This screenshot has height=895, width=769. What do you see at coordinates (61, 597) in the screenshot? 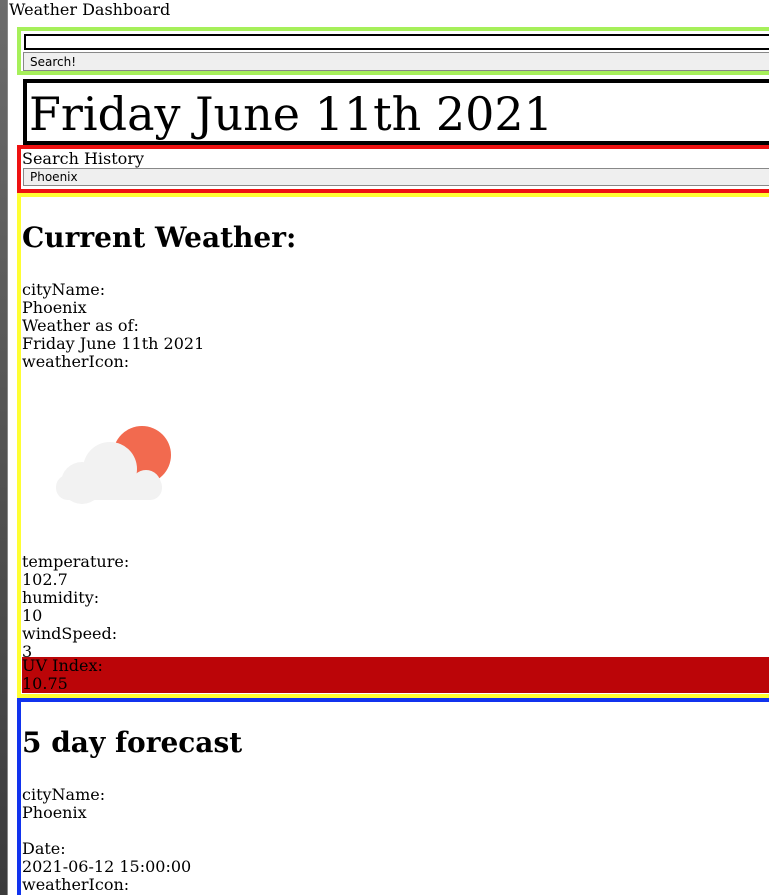
I see `humidity-label: humidity:` at bounding box center [61, 597].